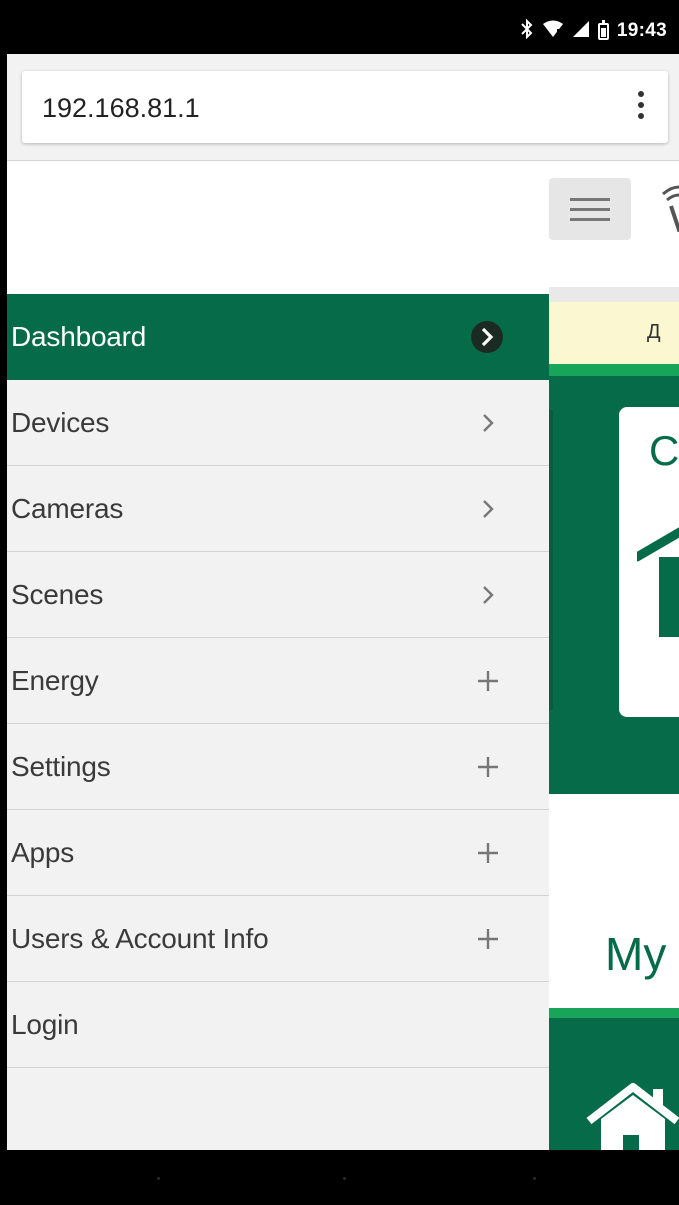  What do you see at coordinates (658, 582) in the screenshot?
I see `house-icon` at bounding box center [658, 582].